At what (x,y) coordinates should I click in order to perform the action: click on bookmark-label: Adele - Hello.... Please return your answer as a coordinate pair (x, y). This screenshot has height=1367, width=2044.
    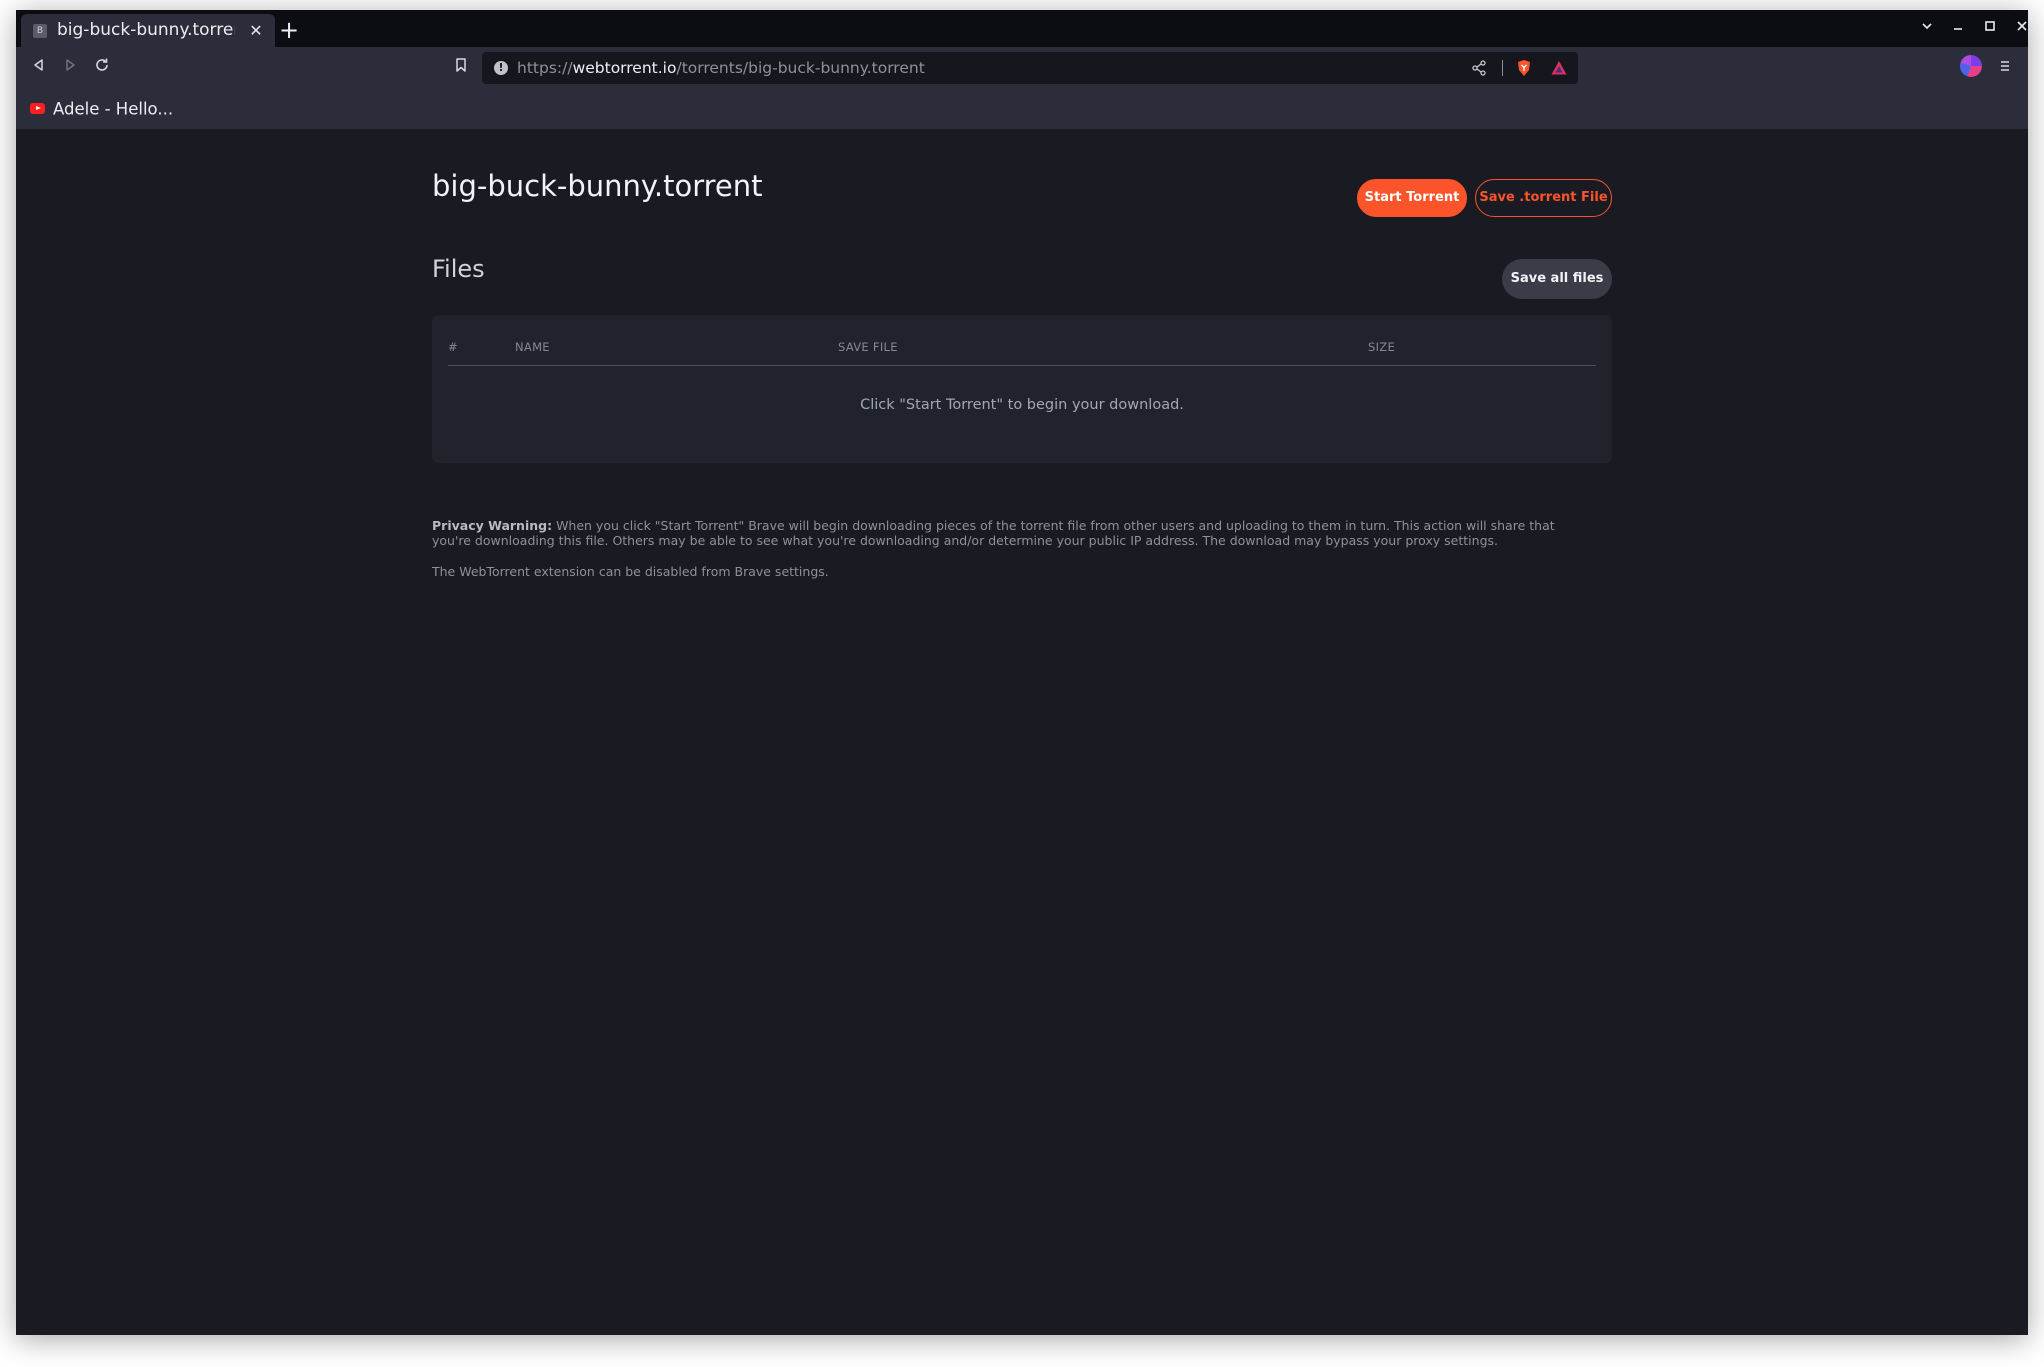
    Looking at the image, I should click on (113, 109).